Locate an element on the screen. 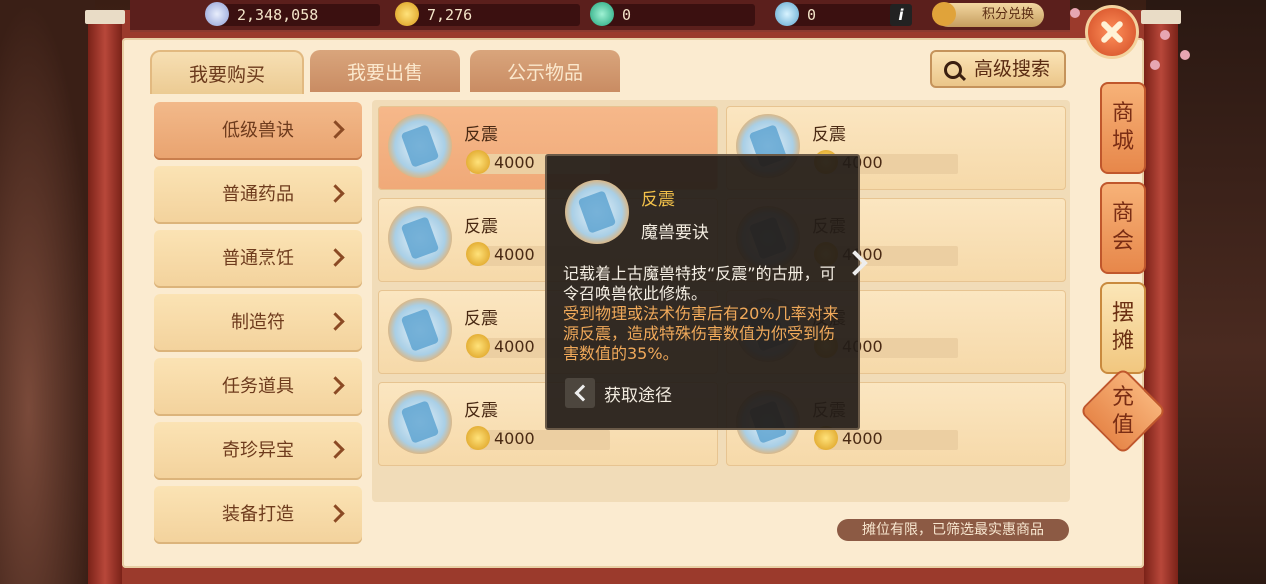 This screenshot has height=584, width=1266. currency-silver-value: 2,348,058 is located at coordinates (278, 15).